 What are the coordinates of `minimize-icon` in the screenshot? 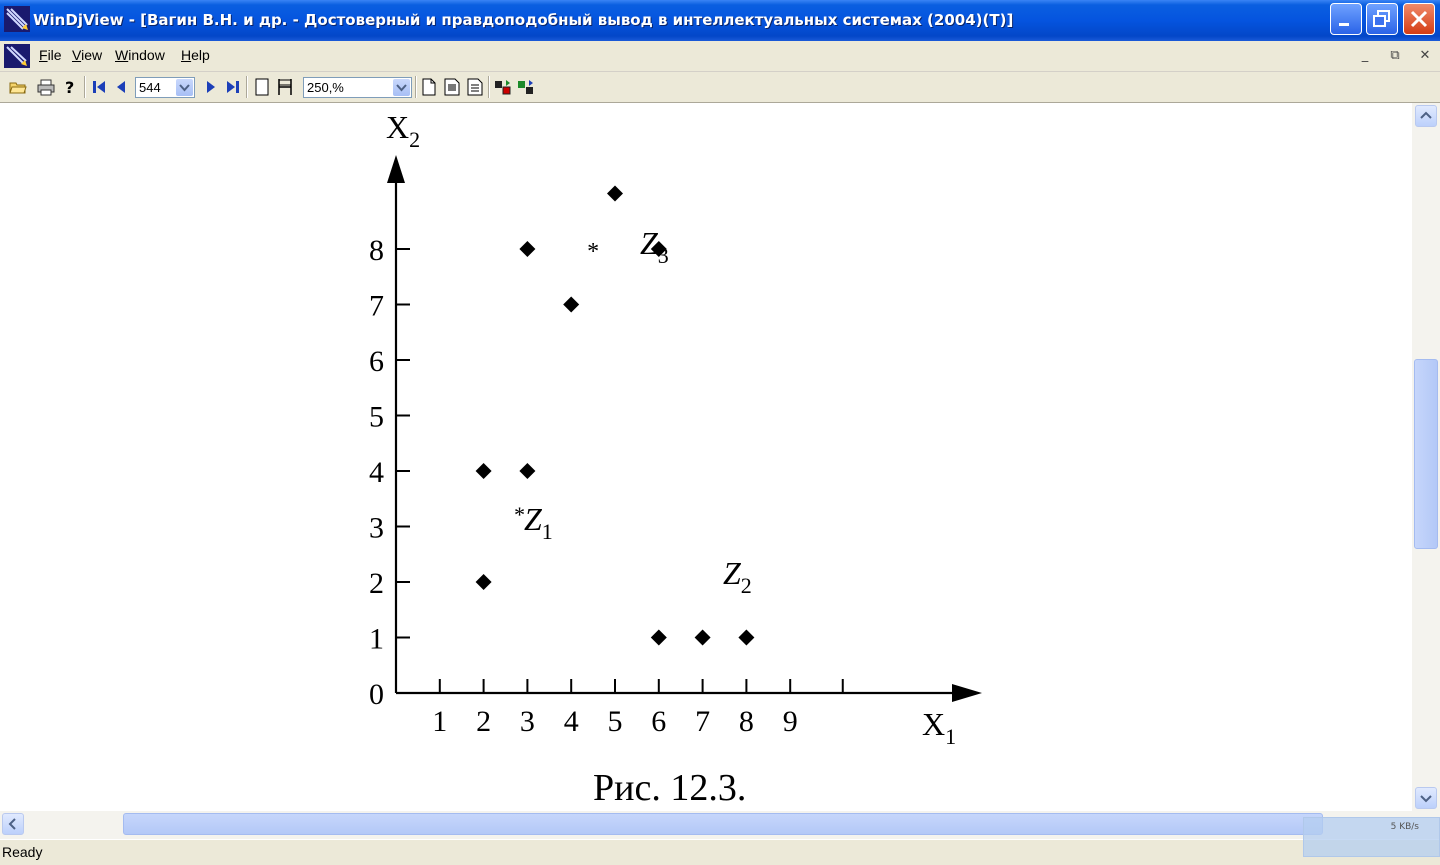 It's located at (1344, 24).